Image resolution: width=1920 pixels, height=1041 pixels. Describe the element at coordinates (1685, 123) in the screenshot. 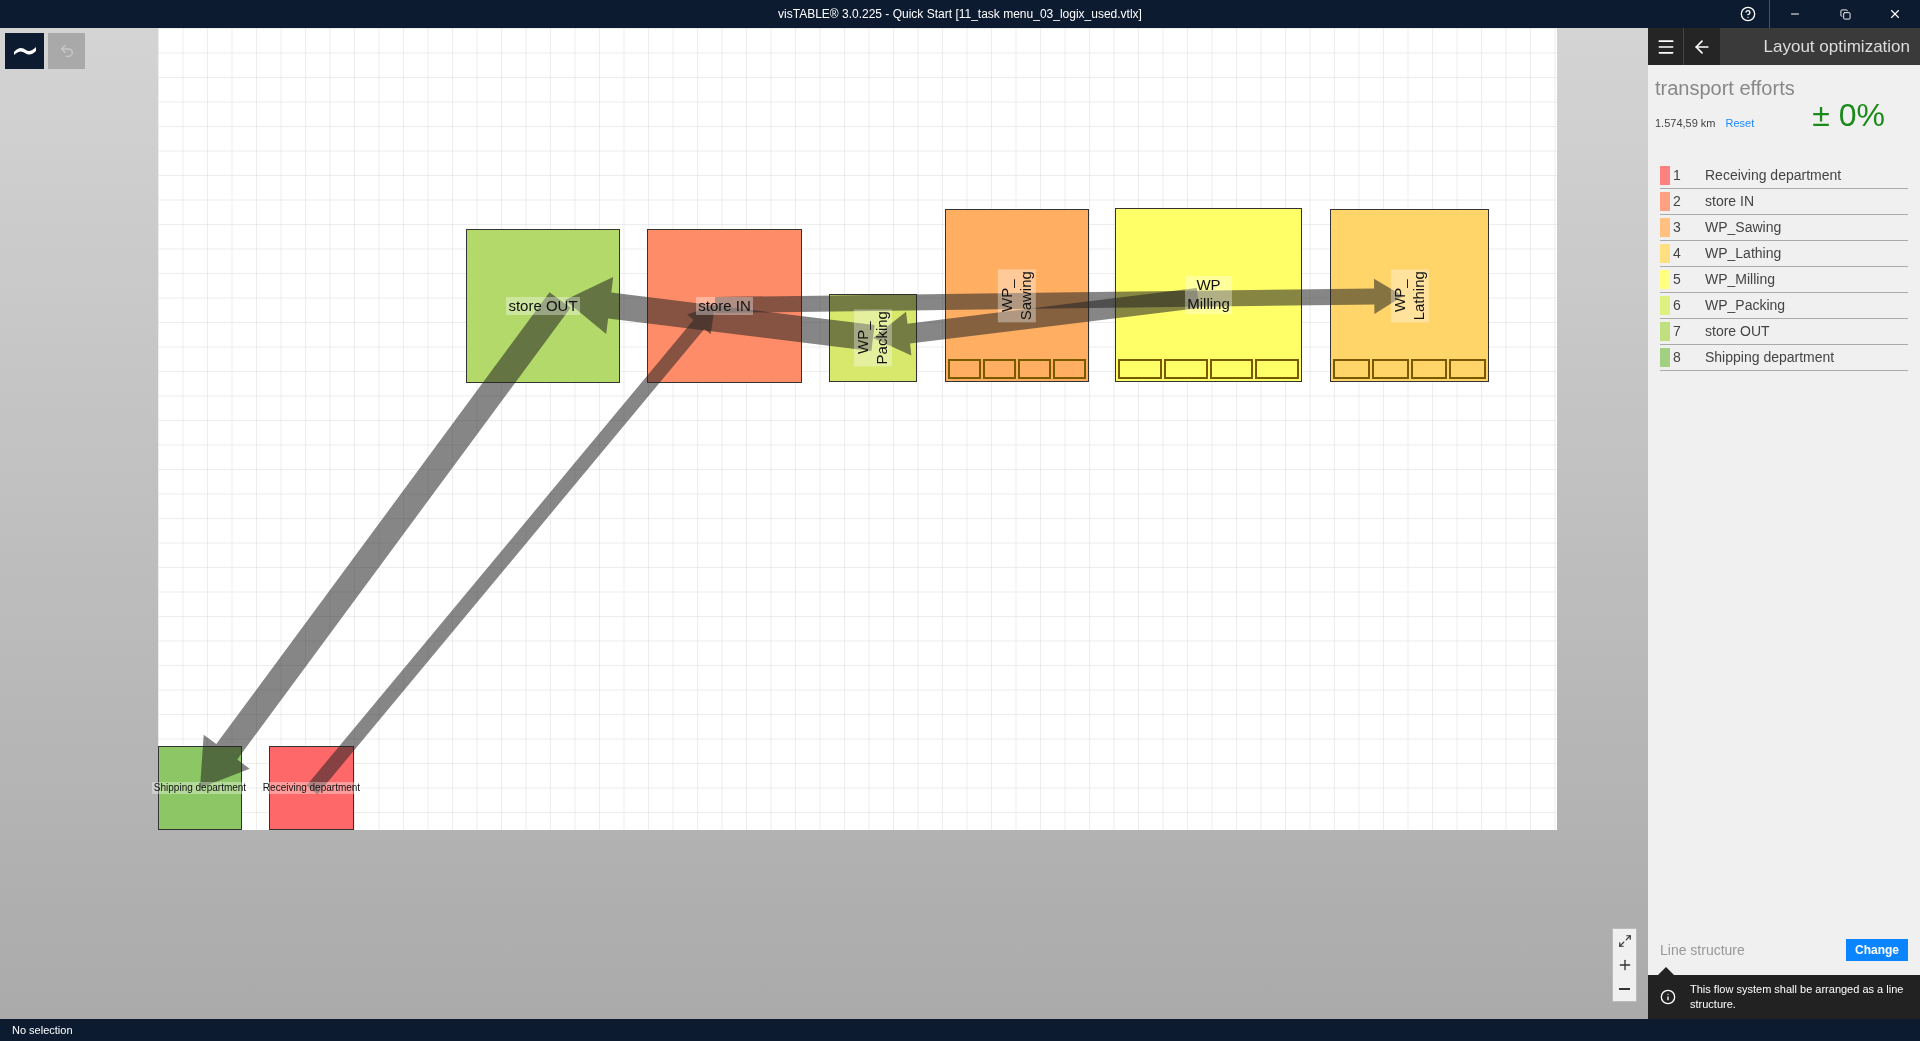

I see `distance-value: 1.574,59 km` at that location.